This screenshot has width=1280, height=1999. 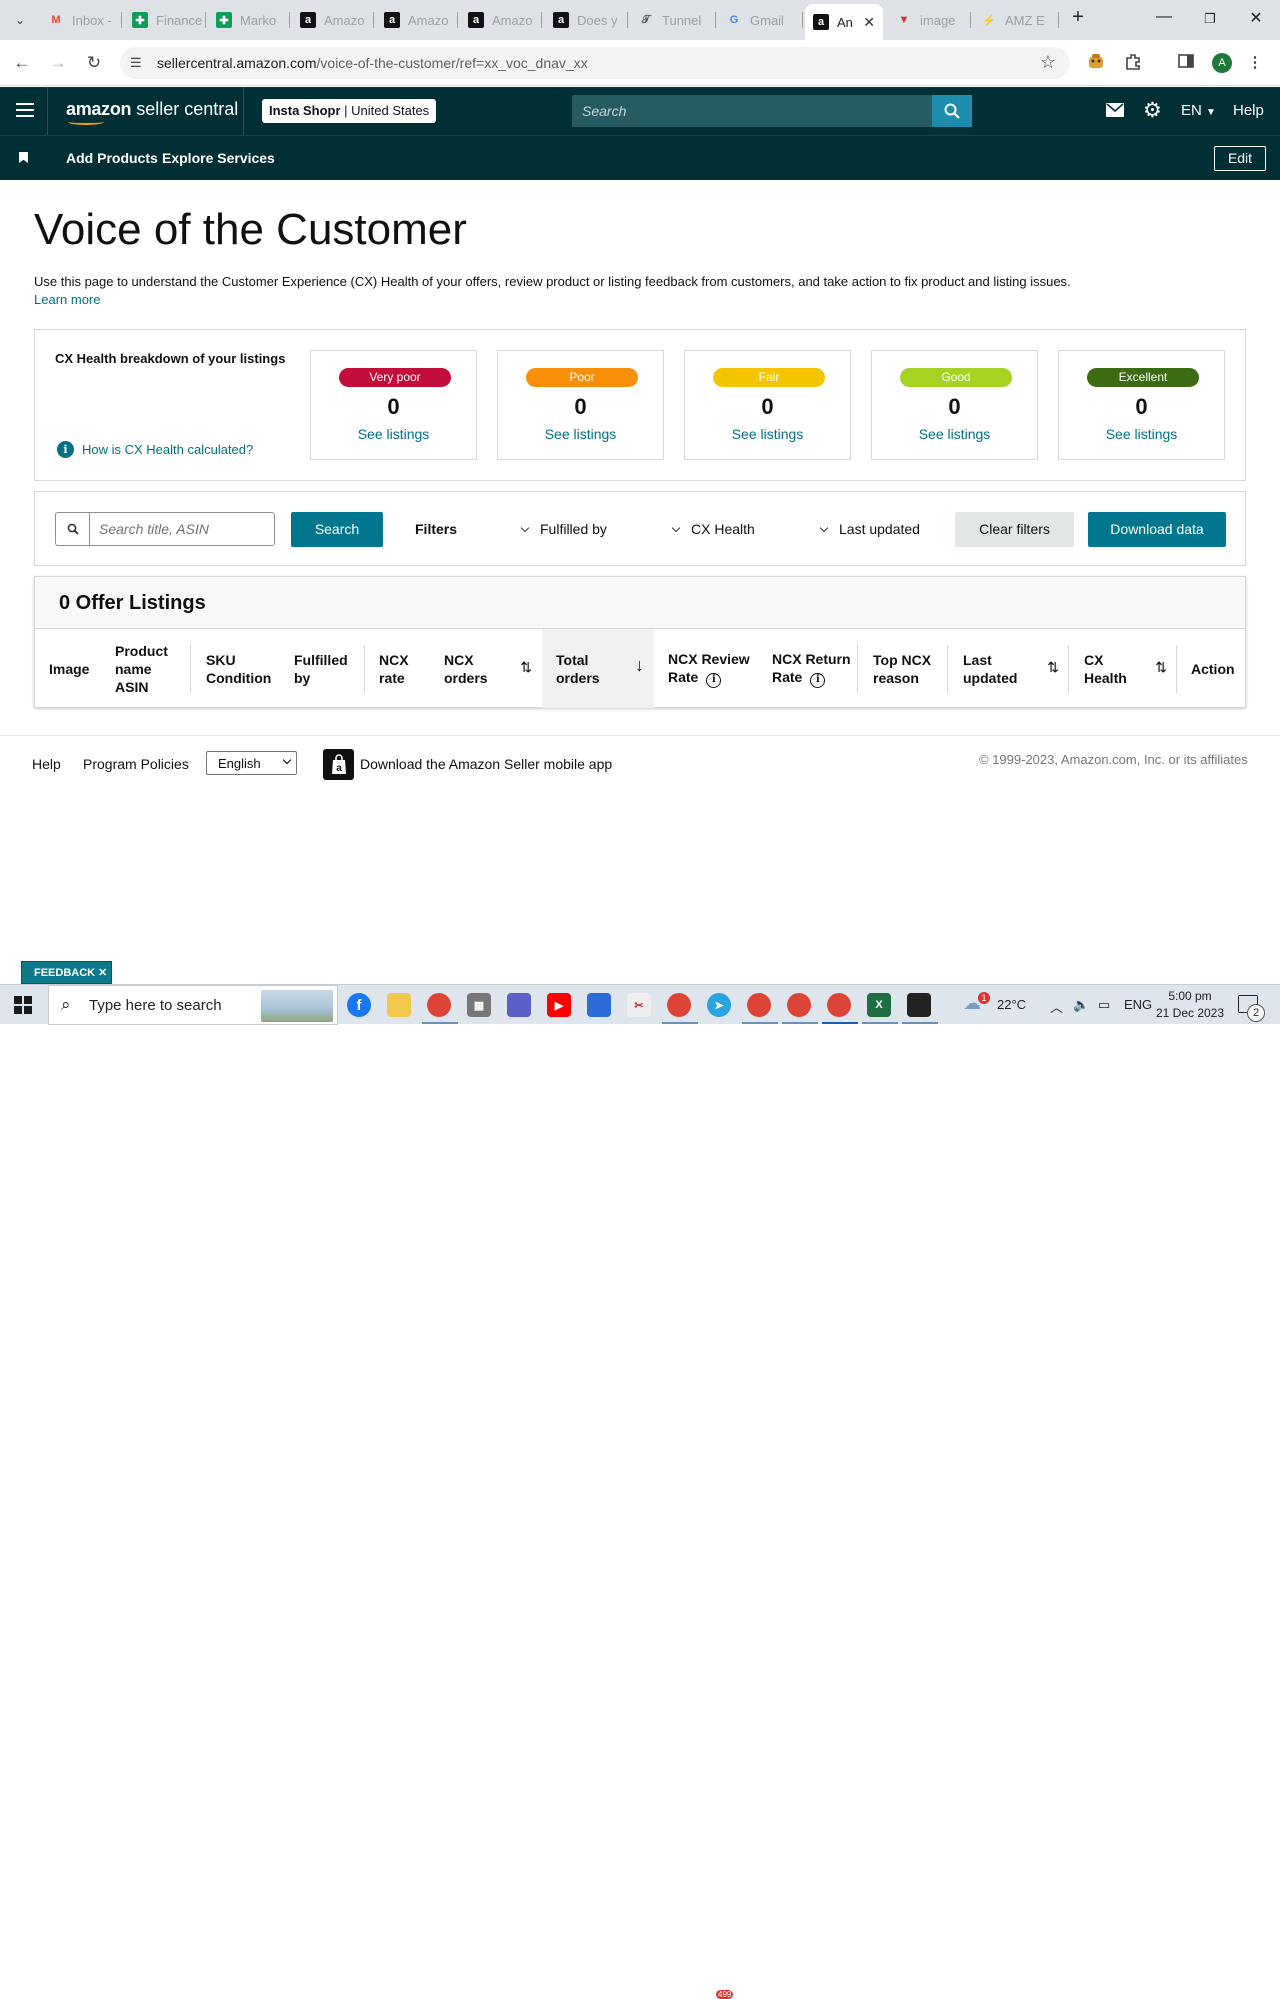 What do you see at coordinates (598, 668) in the screenshot?
I see `column-header: Total orders ↓` at bounding box center [598, 668].